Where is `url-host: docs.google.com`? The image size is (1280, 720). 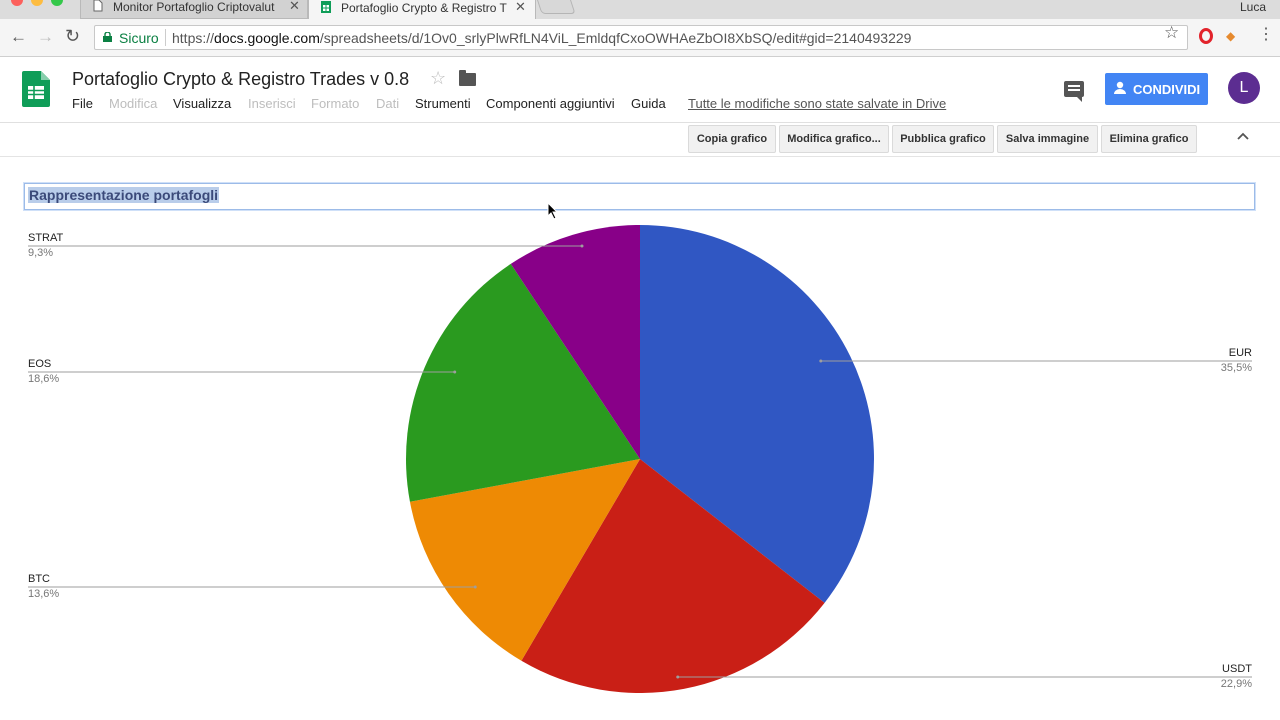 url-host: docs.google.com is located at coordinates (267, 38).